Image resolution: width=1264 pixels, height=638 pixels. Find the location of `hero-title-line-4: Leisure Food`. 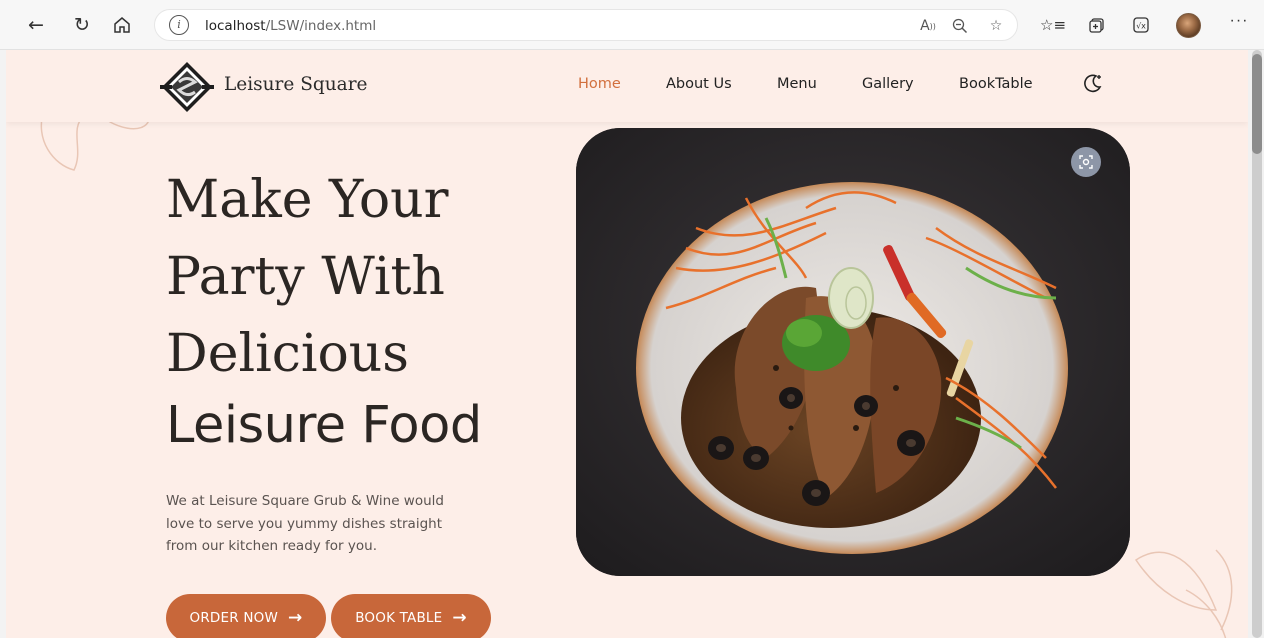

hero-title-line-4: Leisure Food is located at coordinates (324, 425).